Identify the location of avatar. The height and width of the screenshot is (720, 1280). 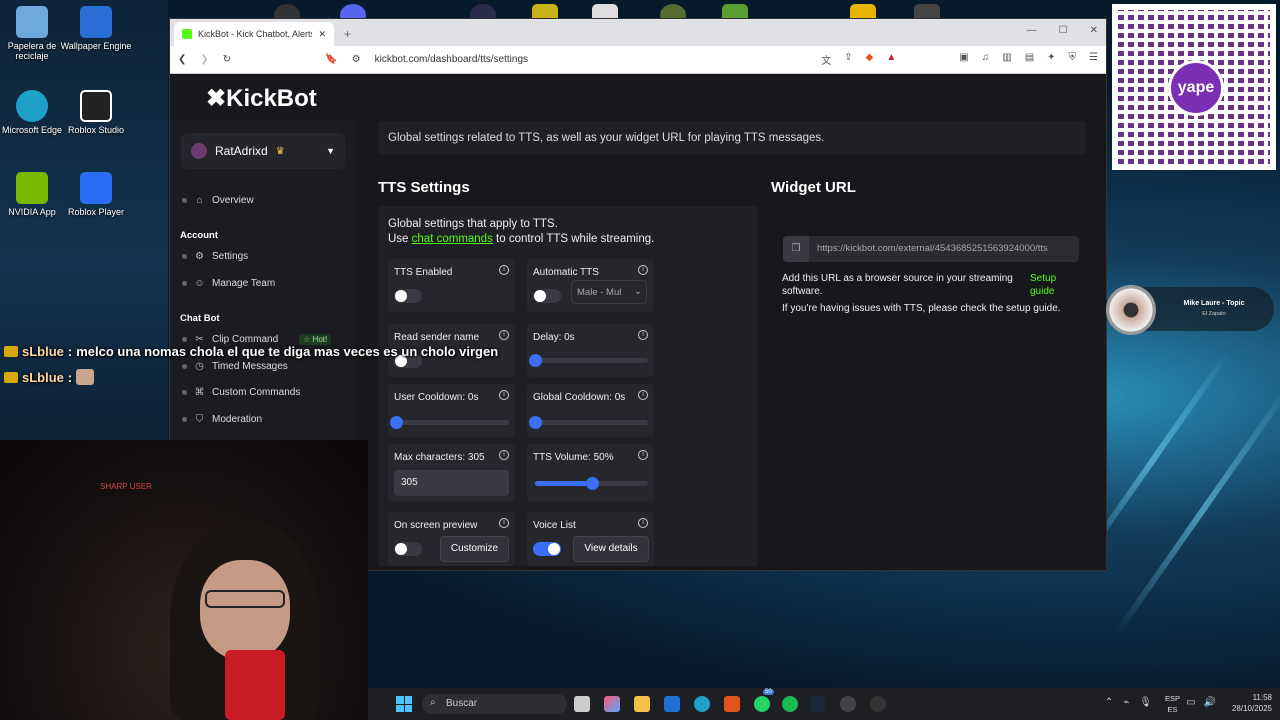
(199, 151).